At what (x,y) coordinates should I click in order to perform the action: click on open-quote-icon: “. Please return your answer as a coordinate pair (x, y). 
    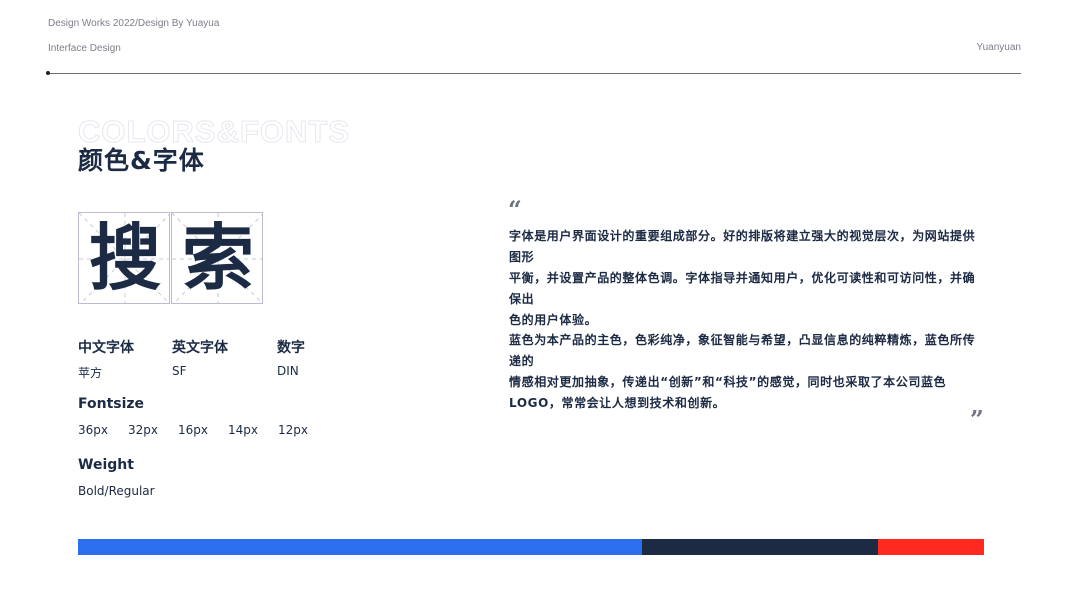
    Looking at the image, I should click on (515, 209).